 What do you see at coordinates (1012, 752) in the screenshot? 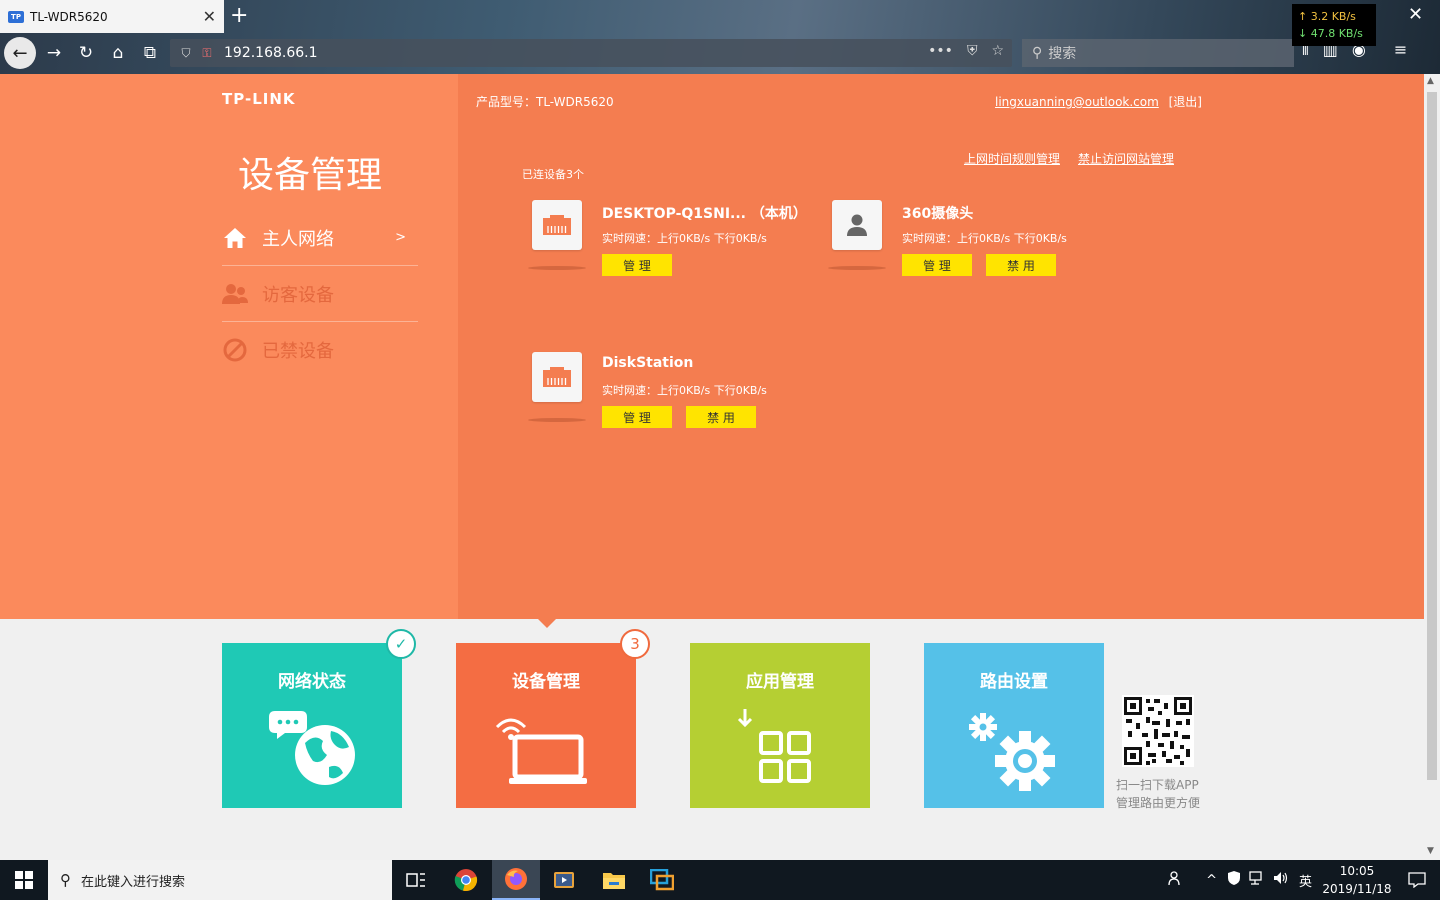
I see `gears-icon` at bounding box center [1012, 752].